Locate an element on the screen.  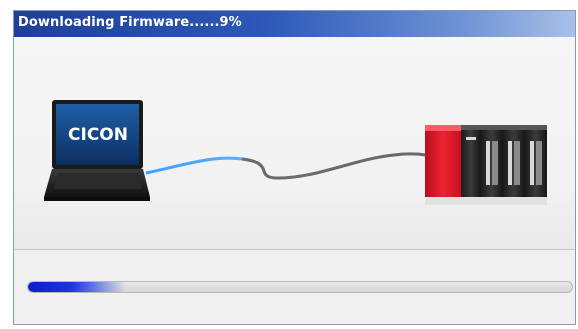
laptop-icon: CICON is located at coordinates (97, 150).